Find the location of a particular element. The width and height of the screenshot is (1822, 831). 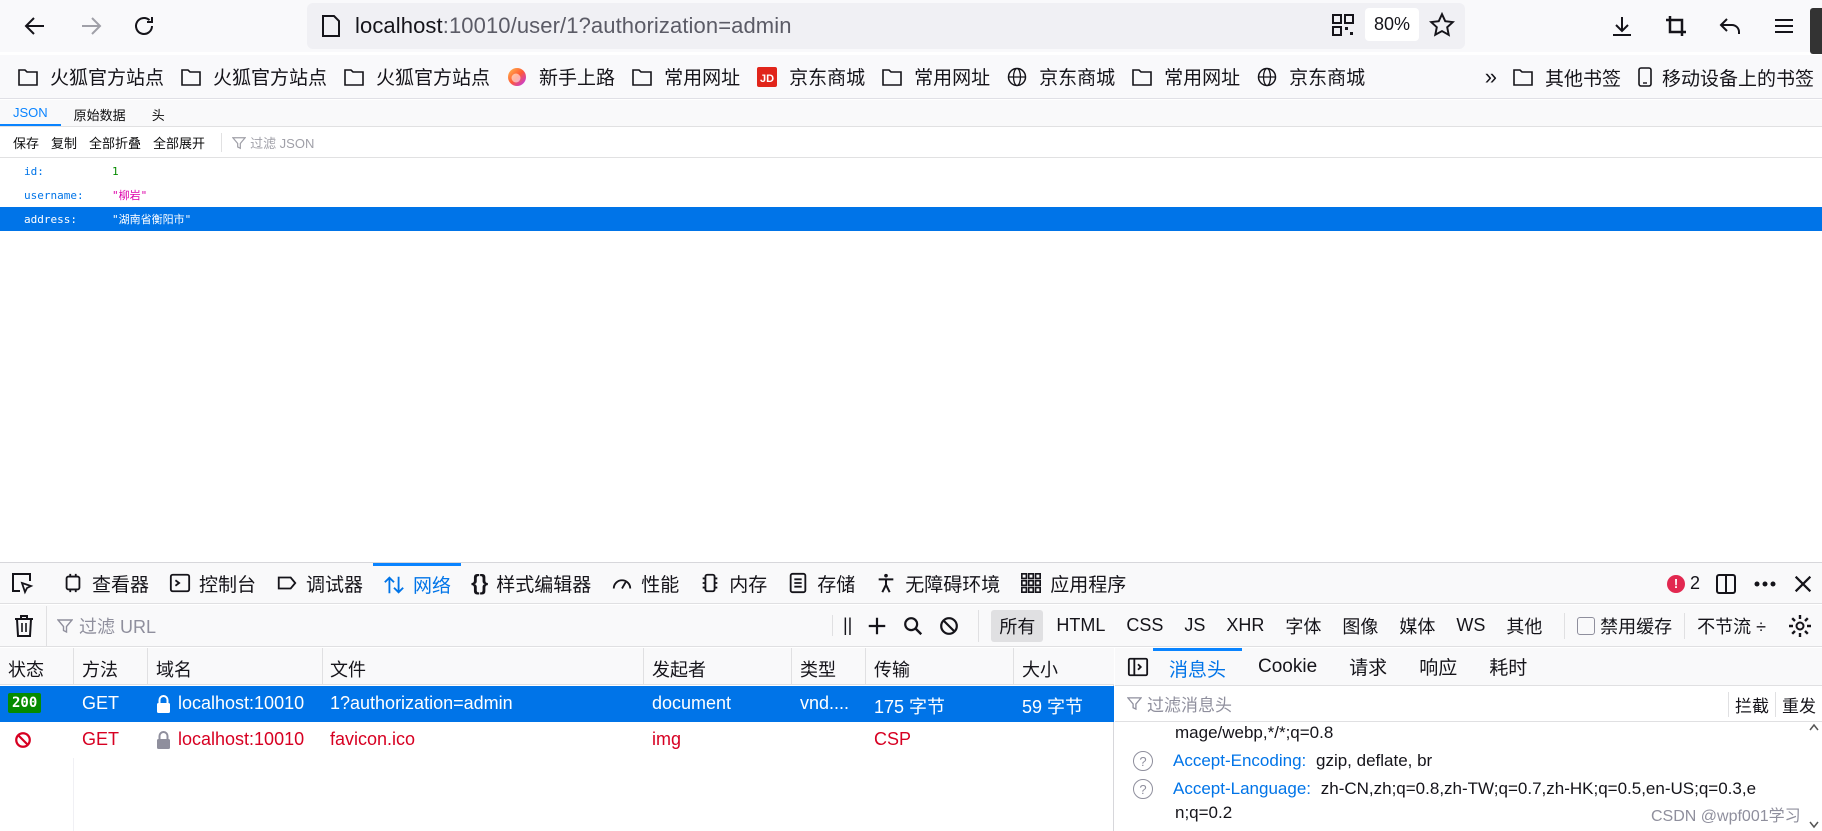

col-type: 类型 is located at coordinates (818, 669).